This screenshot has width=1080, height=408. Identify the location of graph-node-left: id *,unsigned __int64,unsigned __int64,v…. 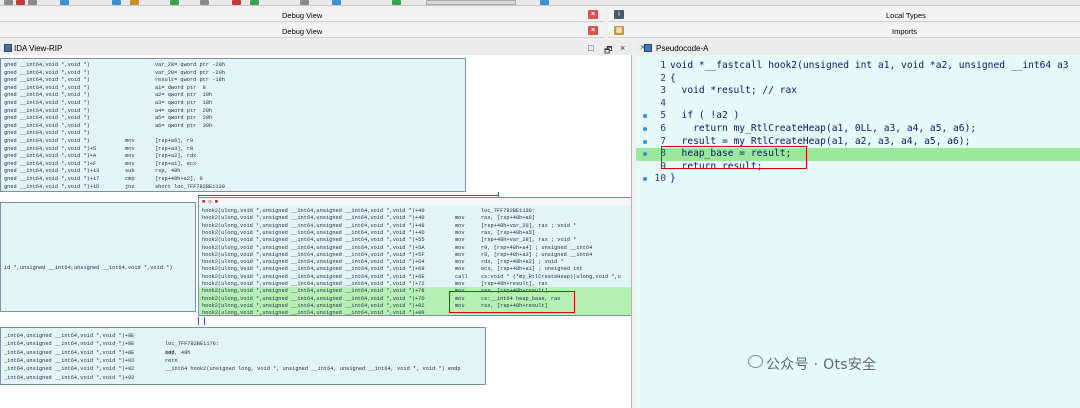
(98, 257).